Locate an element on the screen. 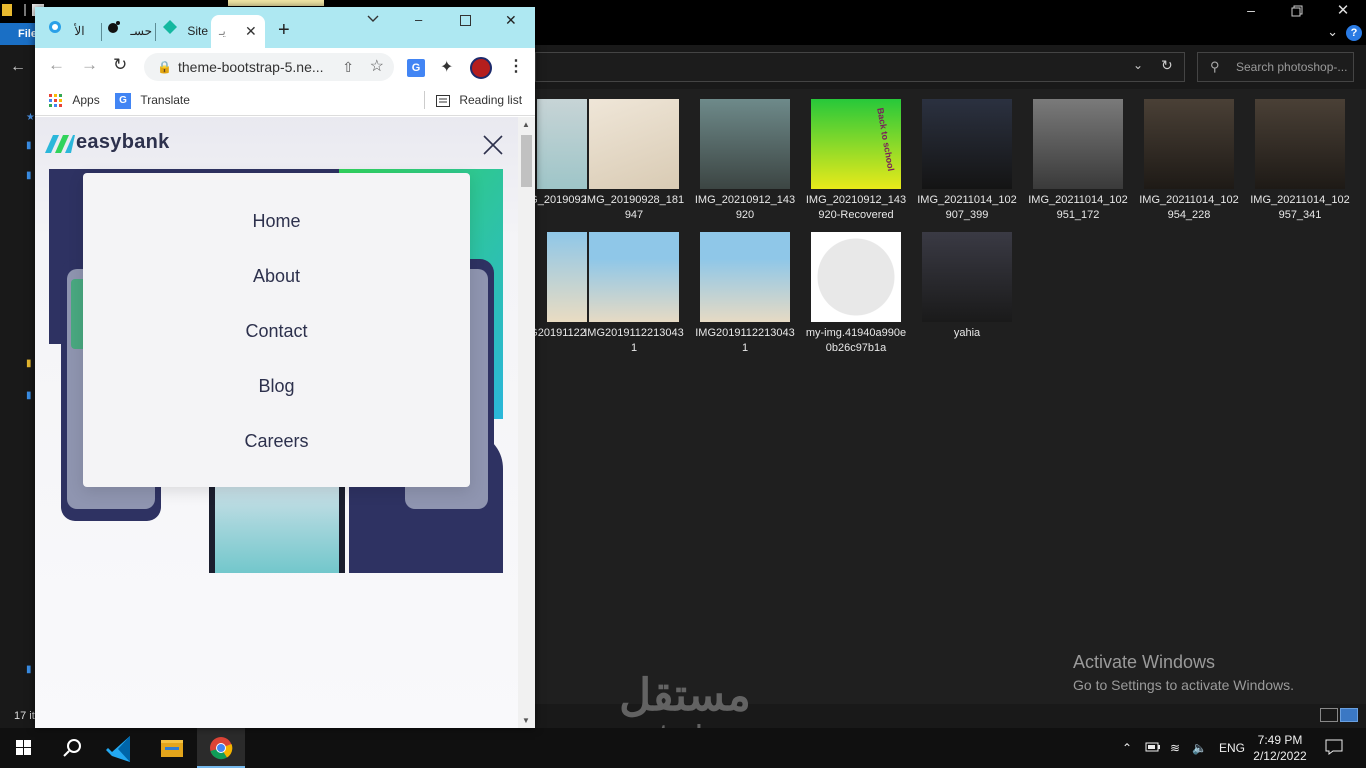 This screenshot has width=1366, height=768. file-item: IMG_20211014_102954_228 is located at coordinates (1189, 161).